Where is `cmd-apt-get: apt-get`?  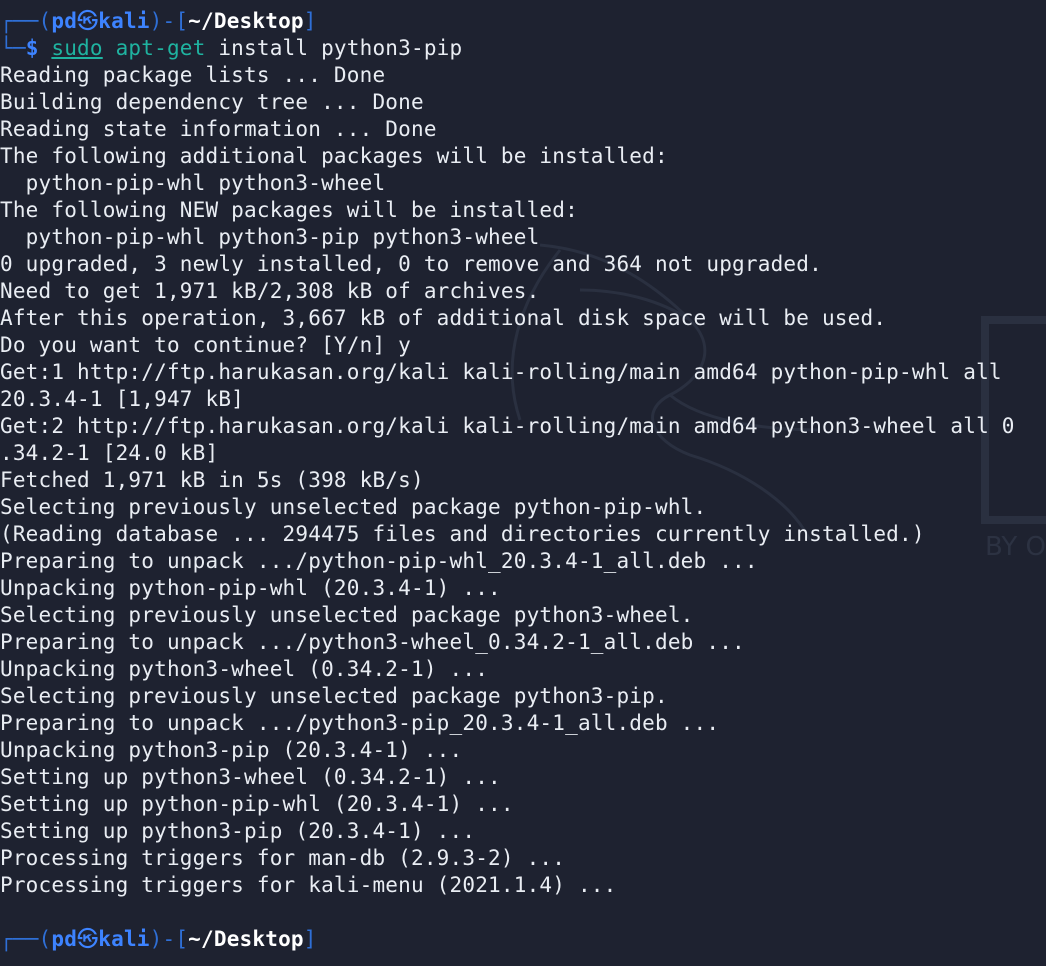
cmd-apt-get: apt-get is located at coordinates (160, 48).